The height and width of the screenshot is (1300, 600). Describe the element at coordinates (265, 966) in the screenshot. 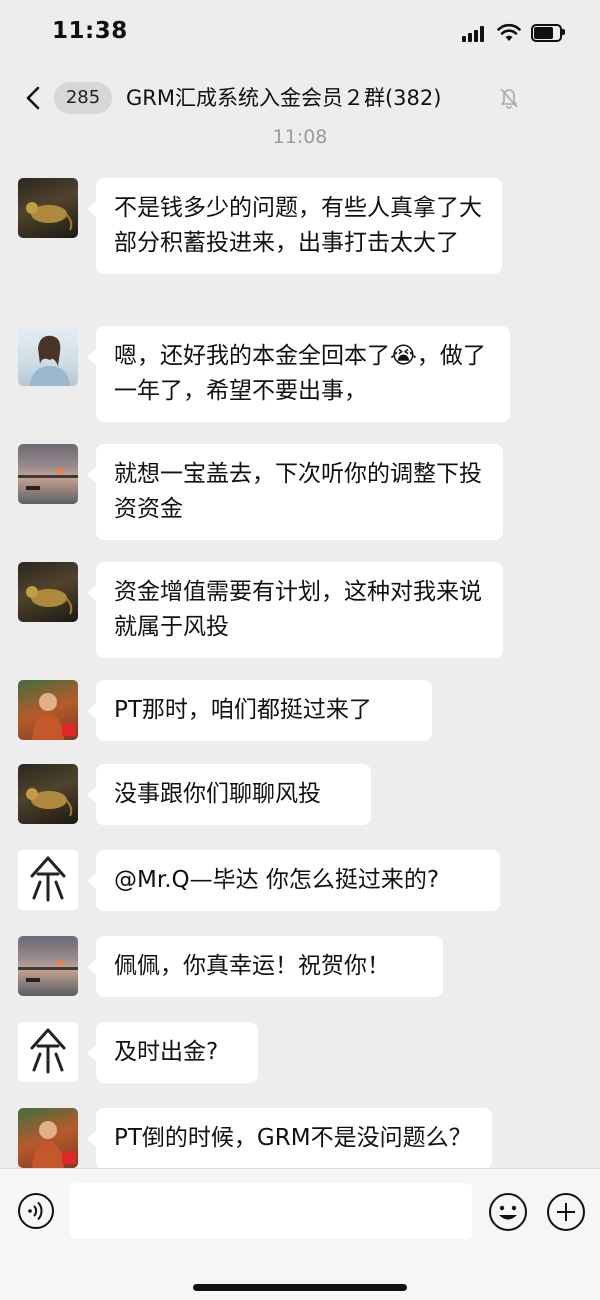

I see `message-bubble: 佩佩，你真幸运！祝贺你！` at that location.